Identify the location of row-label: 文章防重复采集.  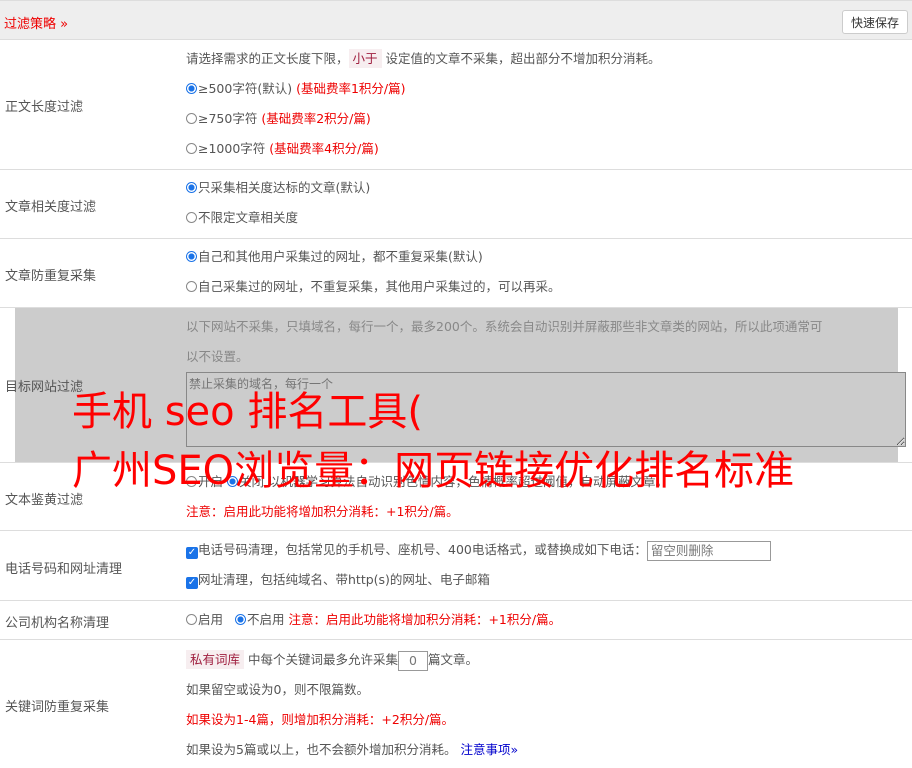
(51, 276).